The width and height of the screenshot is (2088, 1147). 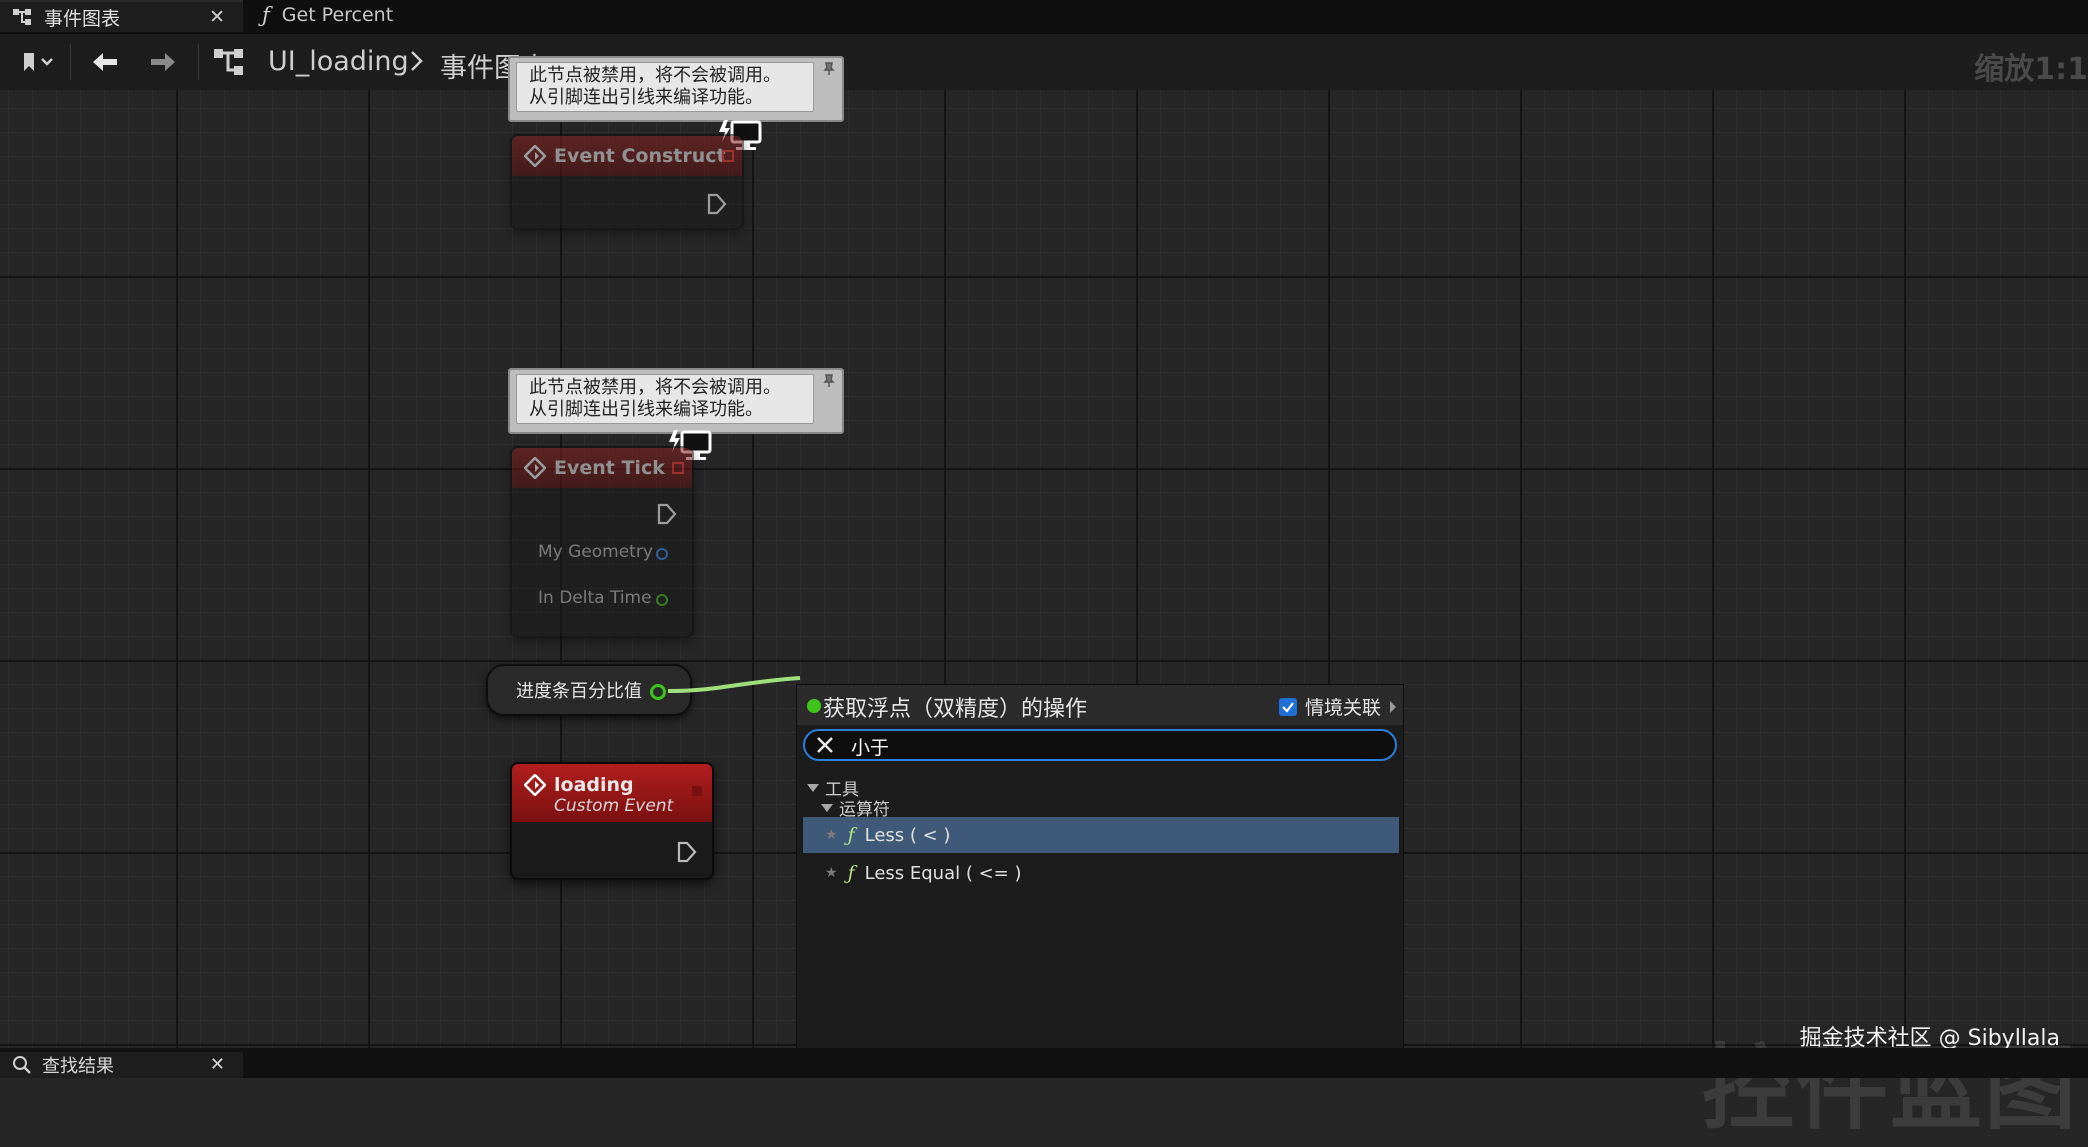 What do you see at coordinates (1044, 17) in the screenshot?
I see `editor-tab-bar: 事件图表 ✕ ƒ Get Percent` at bounding box center [1044, 17].